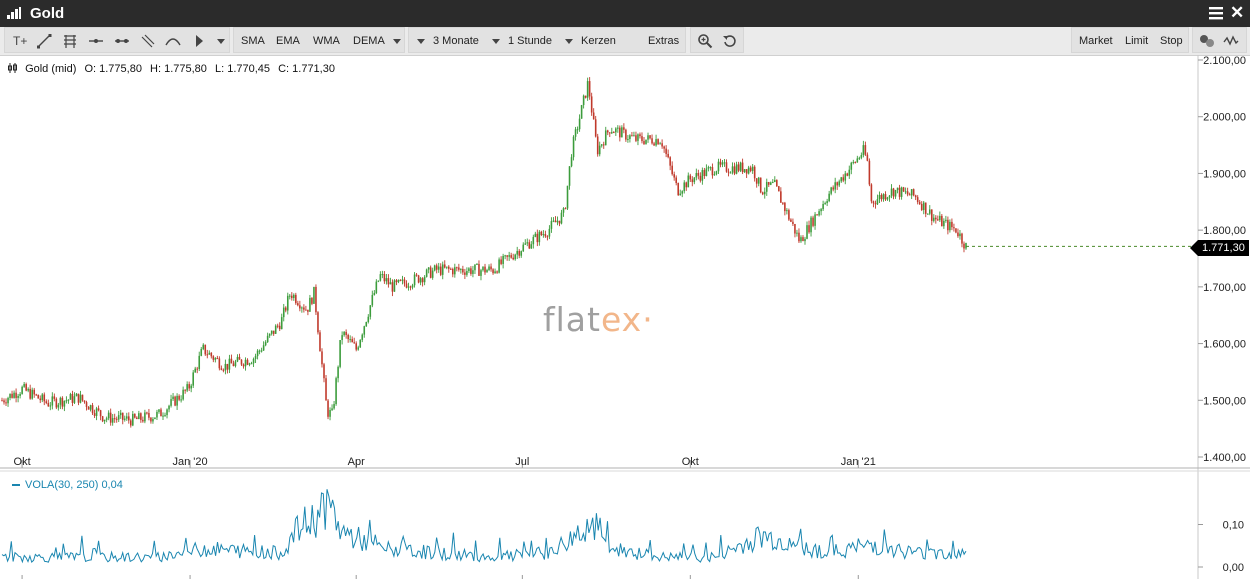 The height and width of the screenshot is (579, 1250). What do you see at coordinates (20, 41) in the screenshot?
I see `text-tool-button: T+` at bounding box center [20, 41].